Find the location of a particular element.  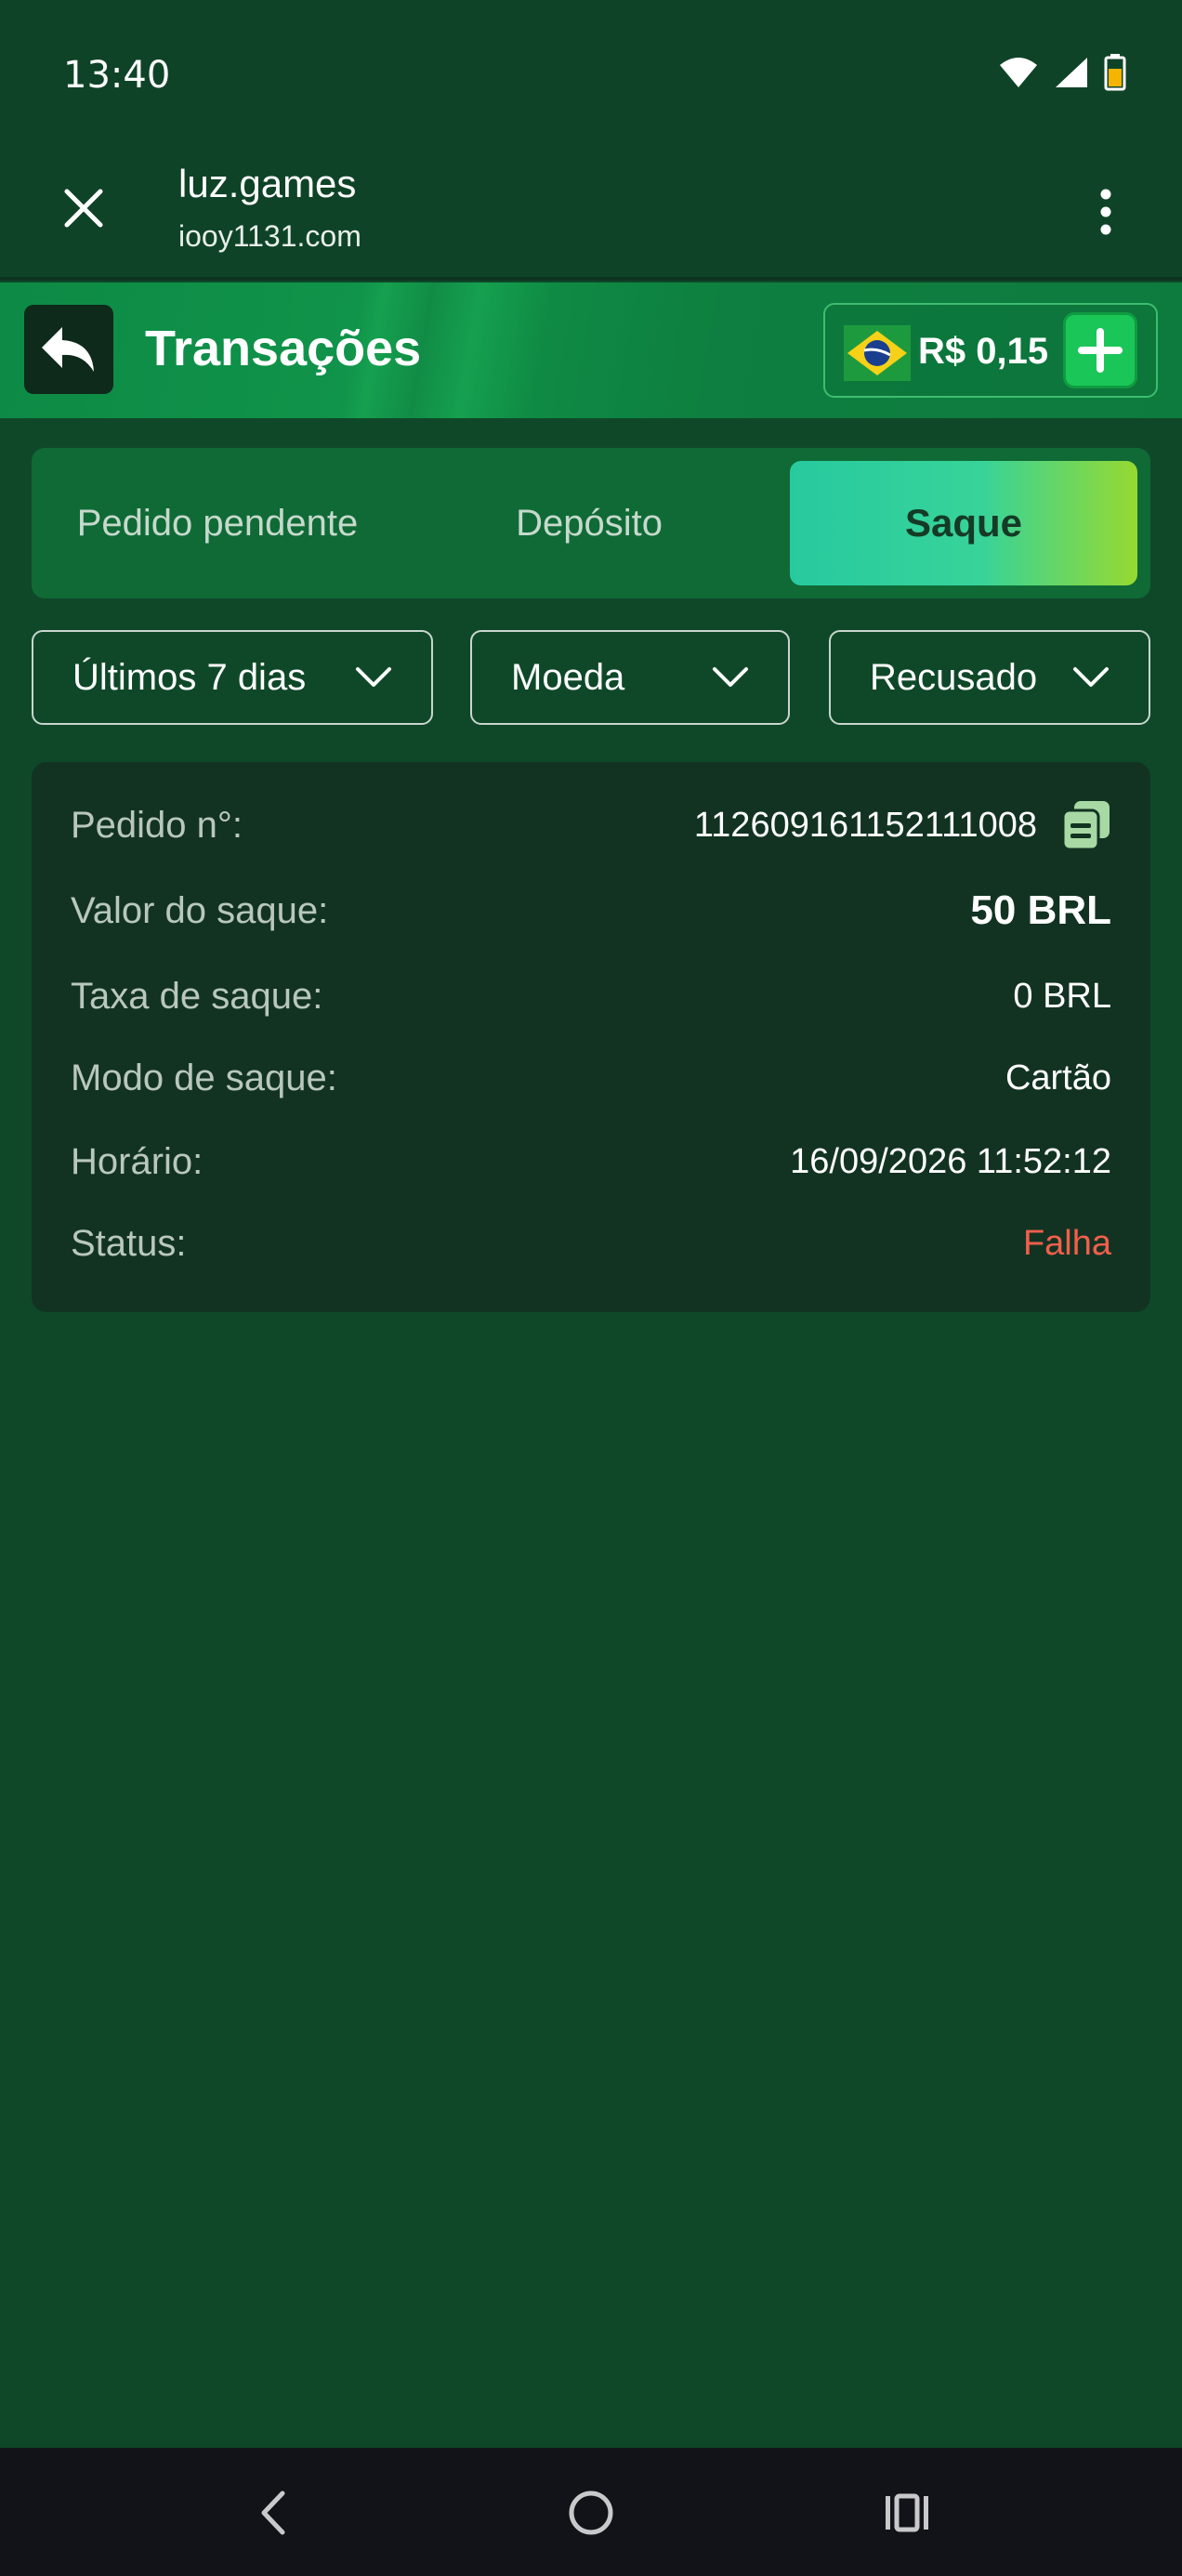

plus-icon is located at coordinates (1100, 350).